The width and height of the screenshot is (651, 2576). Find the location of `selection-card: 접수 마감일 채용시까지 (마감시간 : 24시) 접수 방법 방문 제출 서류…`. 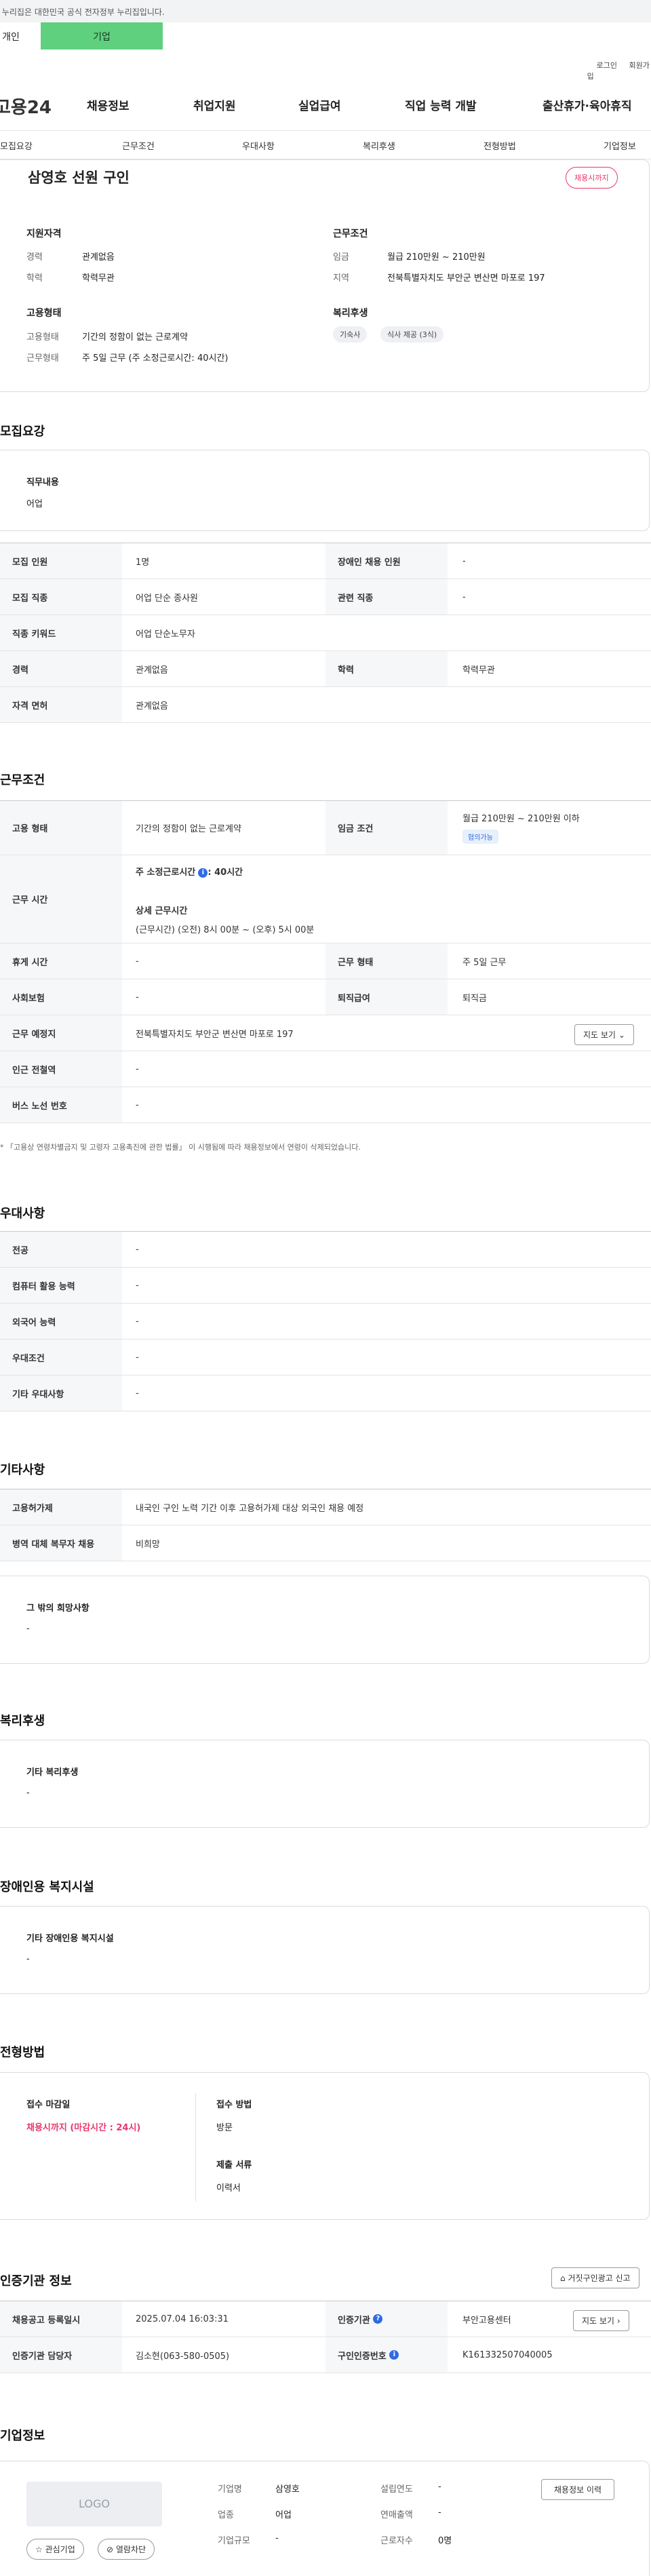

selection-card: 접수 마감일 채용시까지 (마감시간 : 24시) 접수 방법 방문 제출 서류… is located at coordinates (325, 2146).